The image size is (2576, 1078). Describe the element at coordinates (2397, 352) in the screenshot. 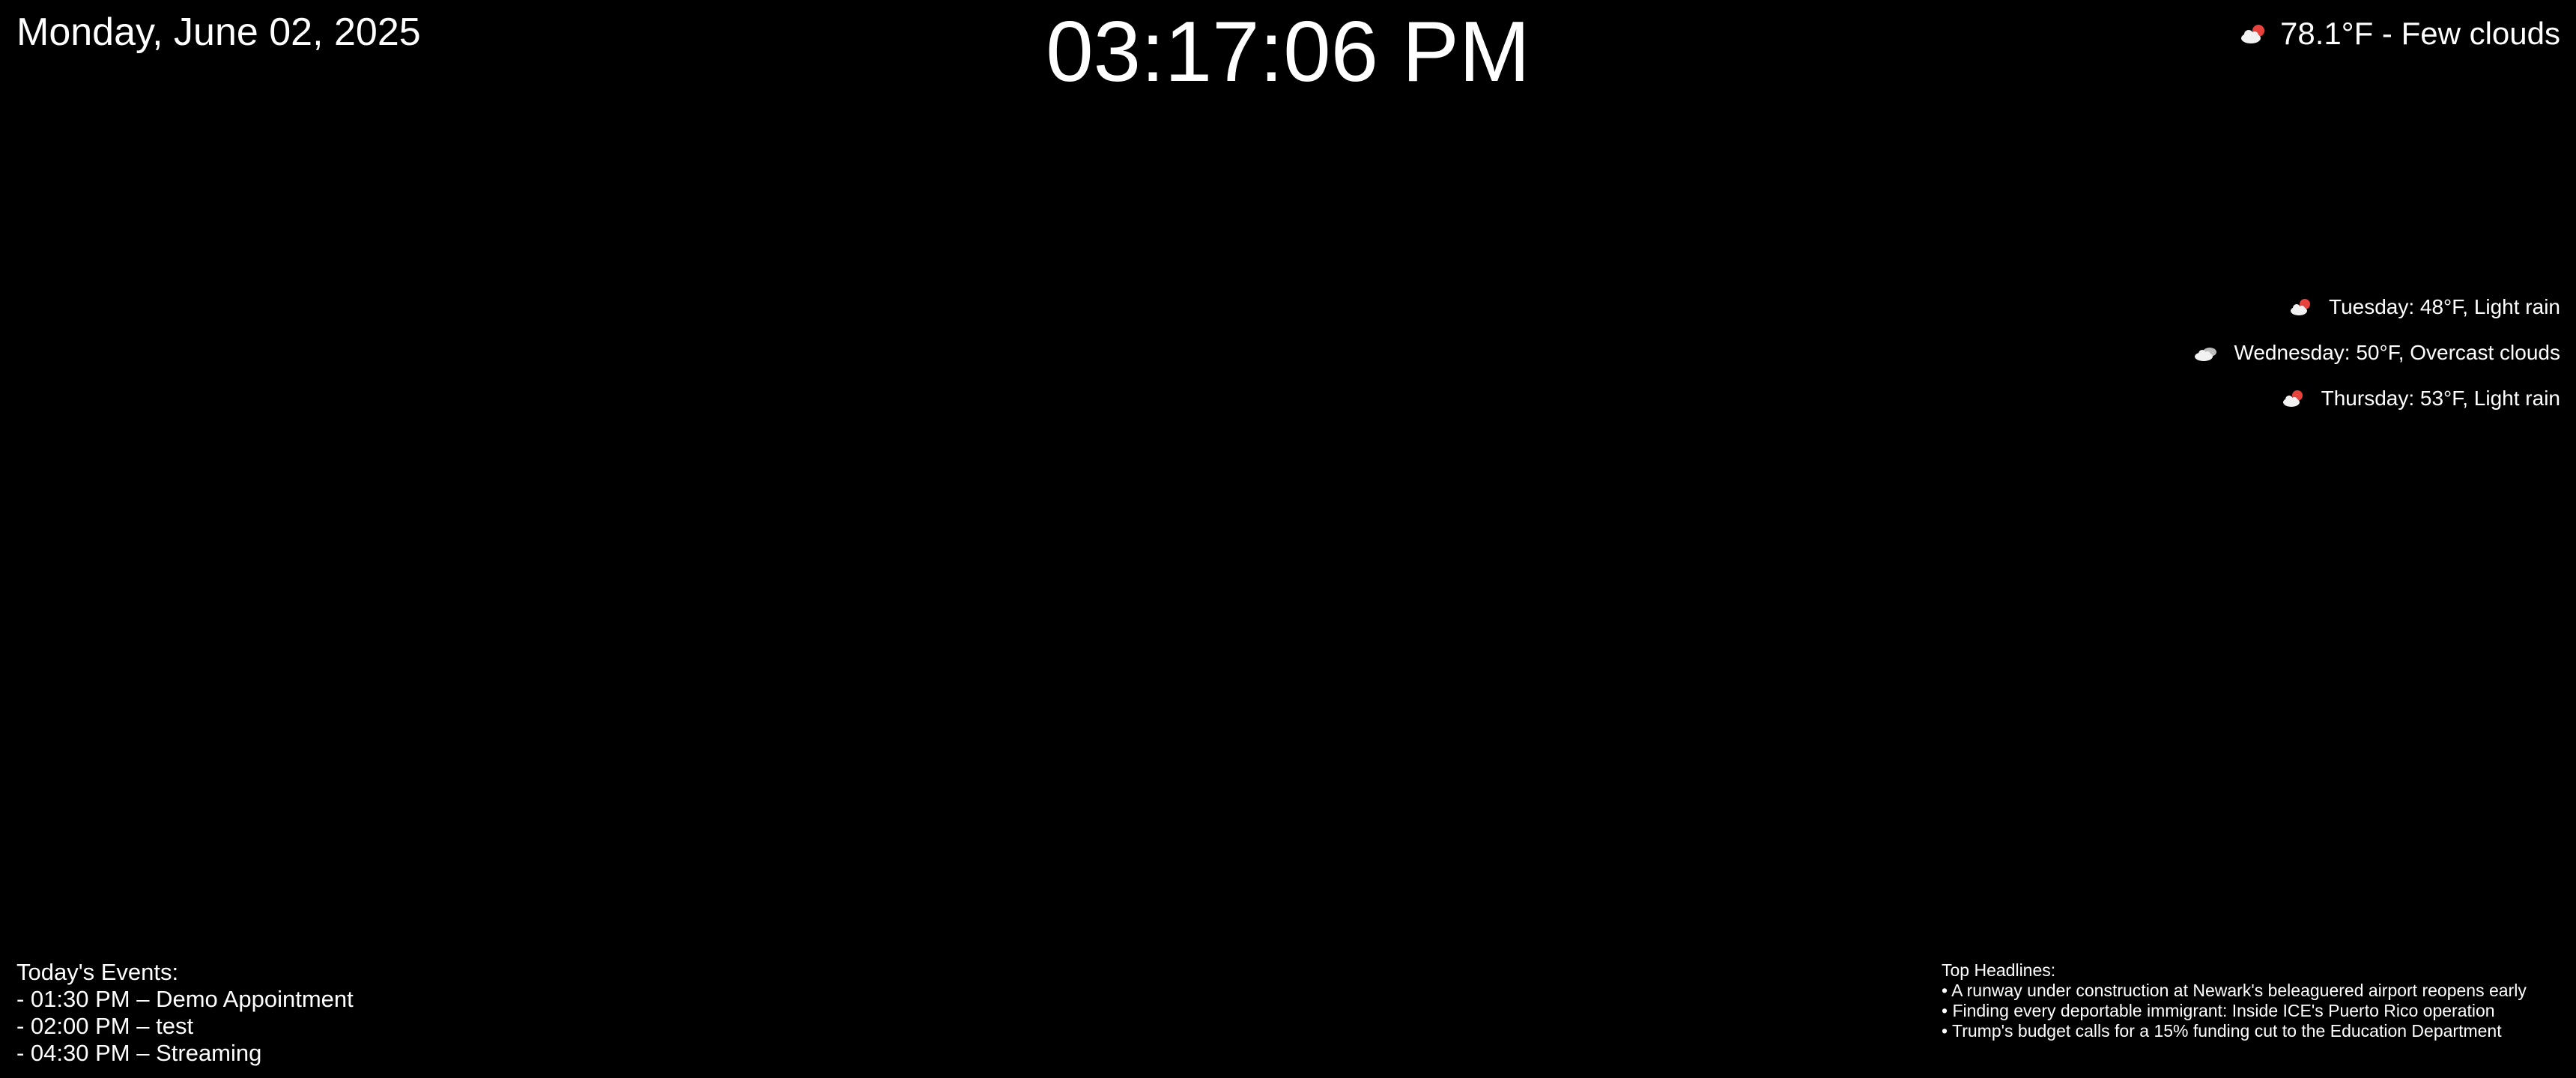

I see `forecast-text: Wednesday: 50°F, Overcast clouds` at that location.